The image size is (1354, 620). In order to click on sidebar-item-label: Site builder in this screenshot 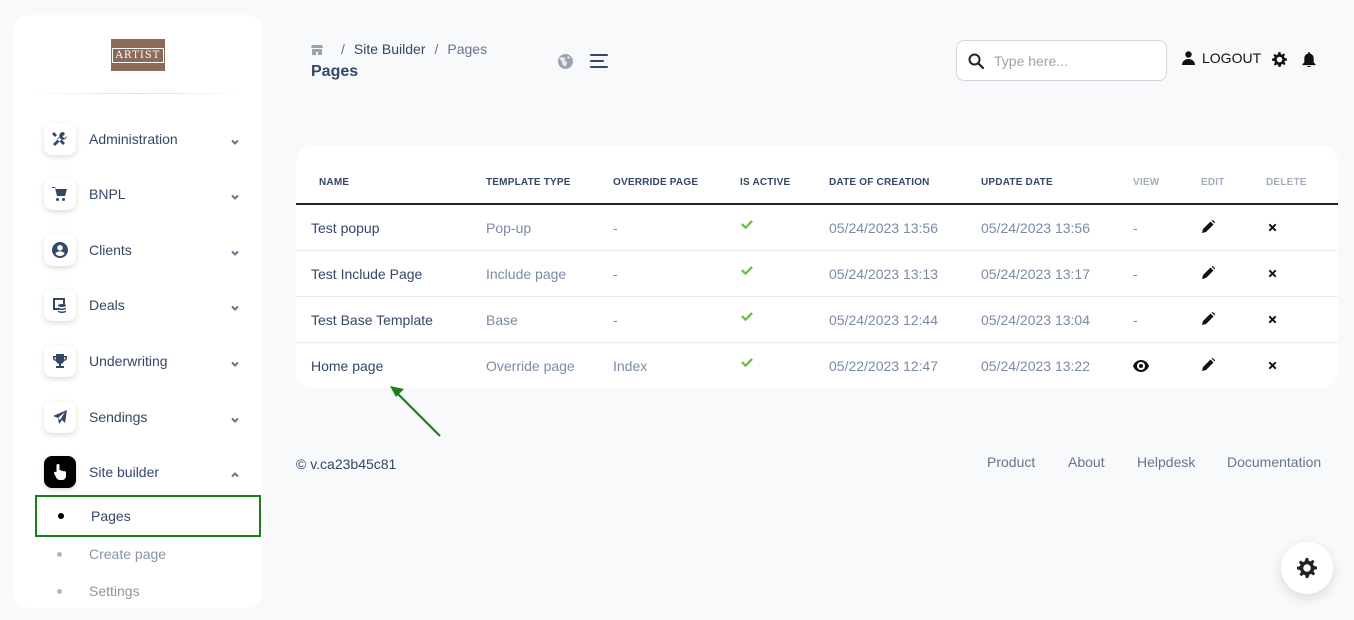, I will do `click(124, 472)`.